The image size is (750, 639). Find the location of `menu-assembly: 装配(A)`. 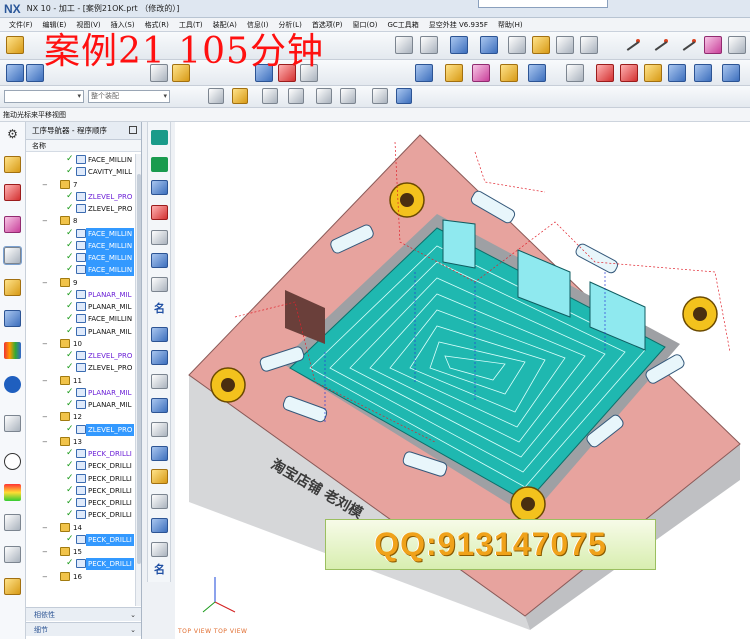

menu-assembly: 装配(A) is located at coordinates (225, 25).